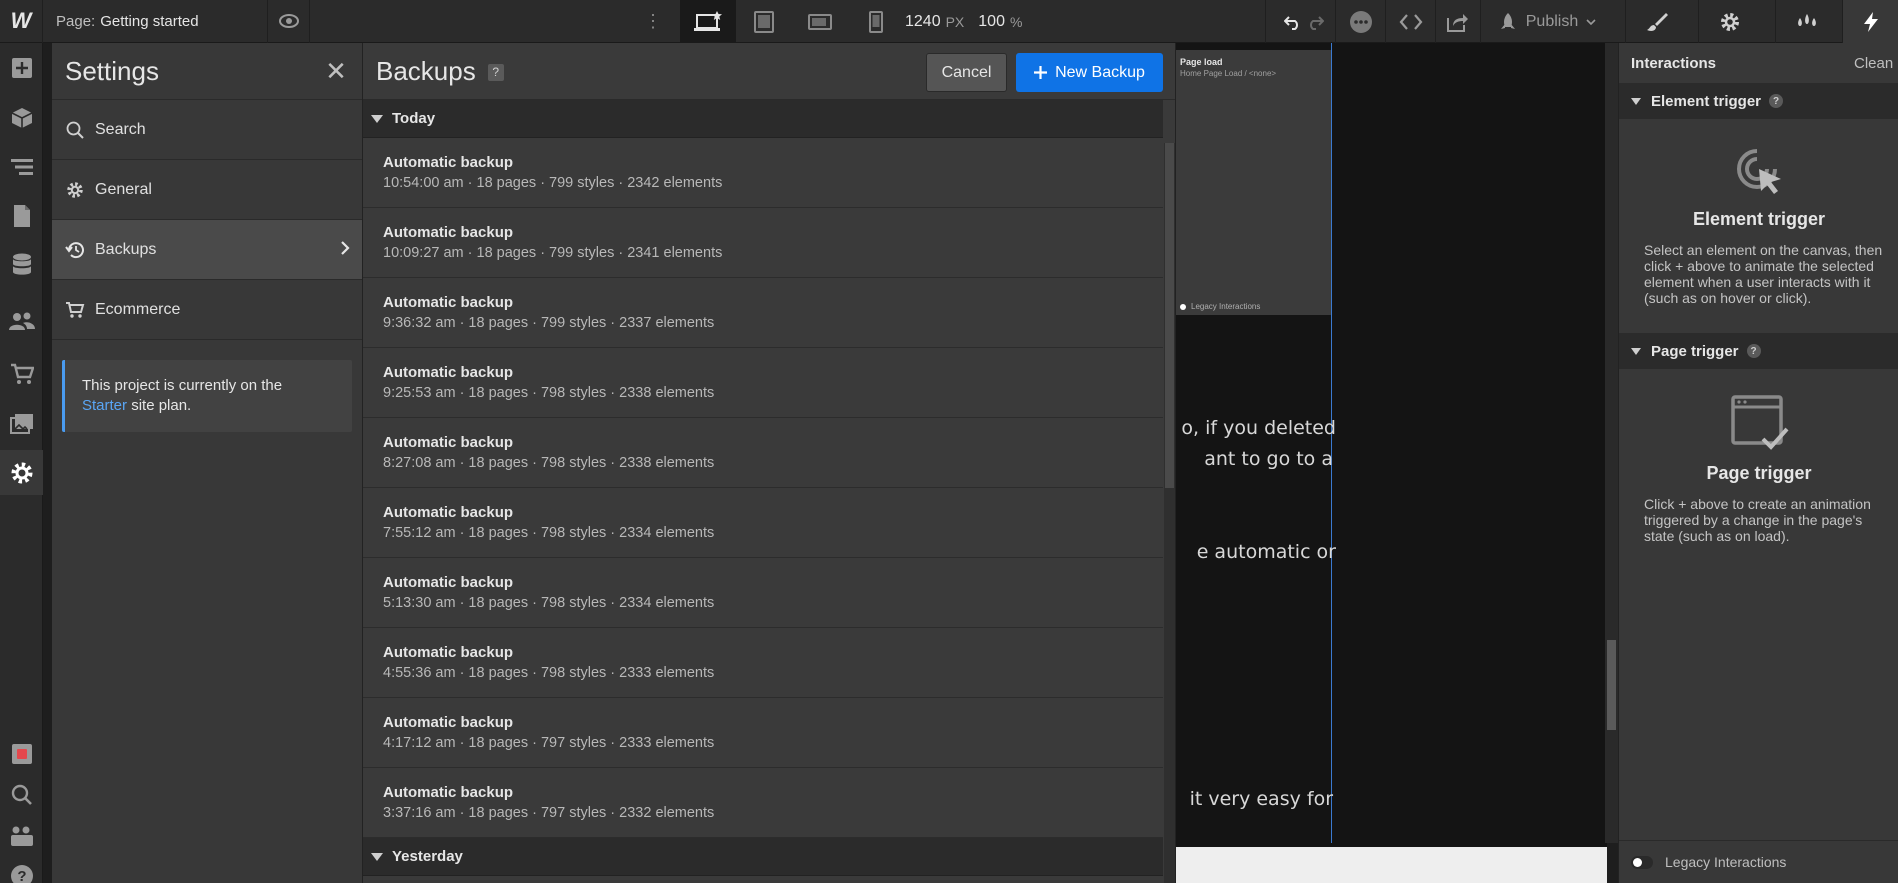  What do you see at coordinates (1016, 21) in the screenshot?
I see `zoom-unit: %` at bounding box center [1016, 21].